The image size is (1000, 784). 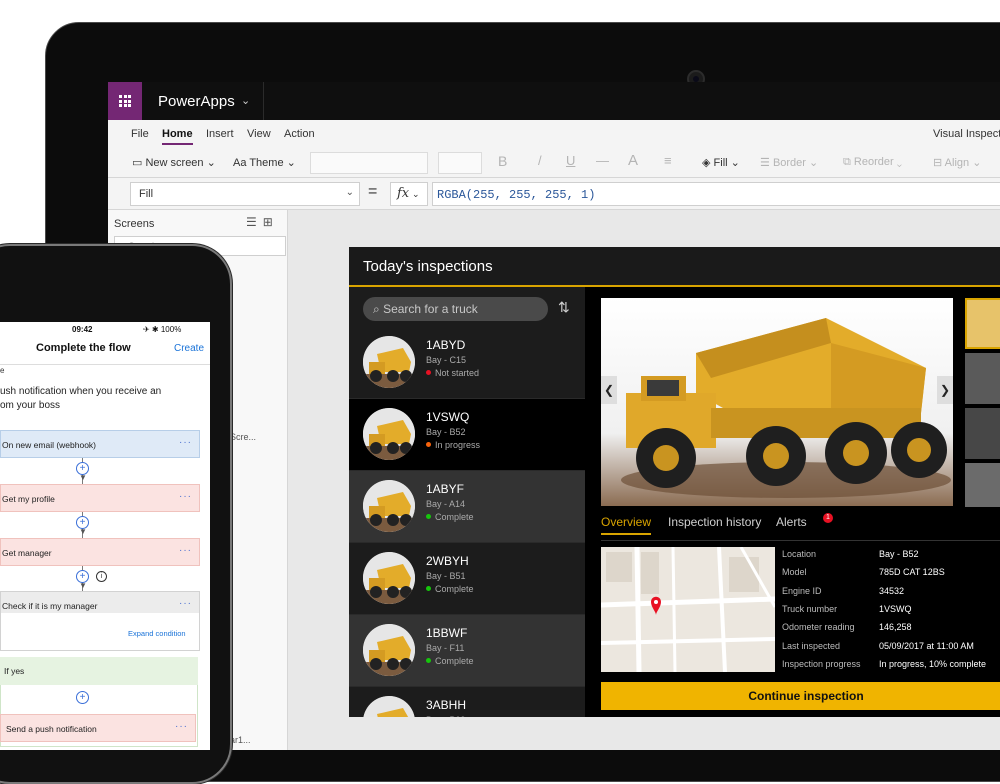 I want to click on bold-button: B, so click(x=502, y=161).